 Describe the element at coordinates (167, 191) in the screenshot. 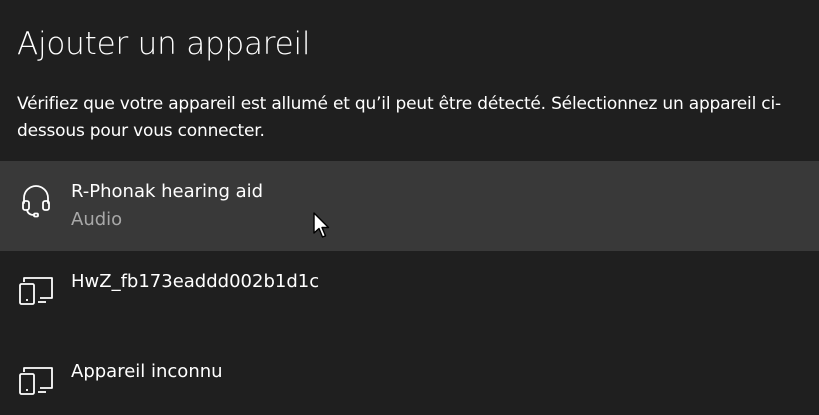

I see `device-name: R-Phonak hearing aid` at that location.